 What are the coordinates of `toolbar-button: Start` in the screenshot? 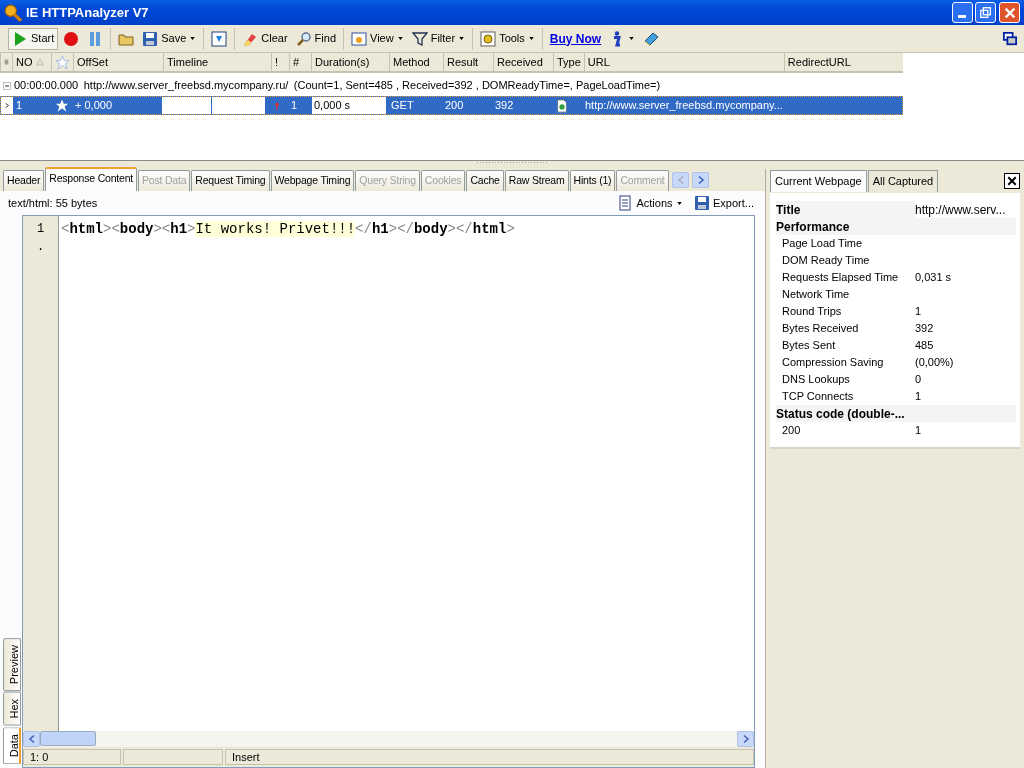 It's located at (33, 38).